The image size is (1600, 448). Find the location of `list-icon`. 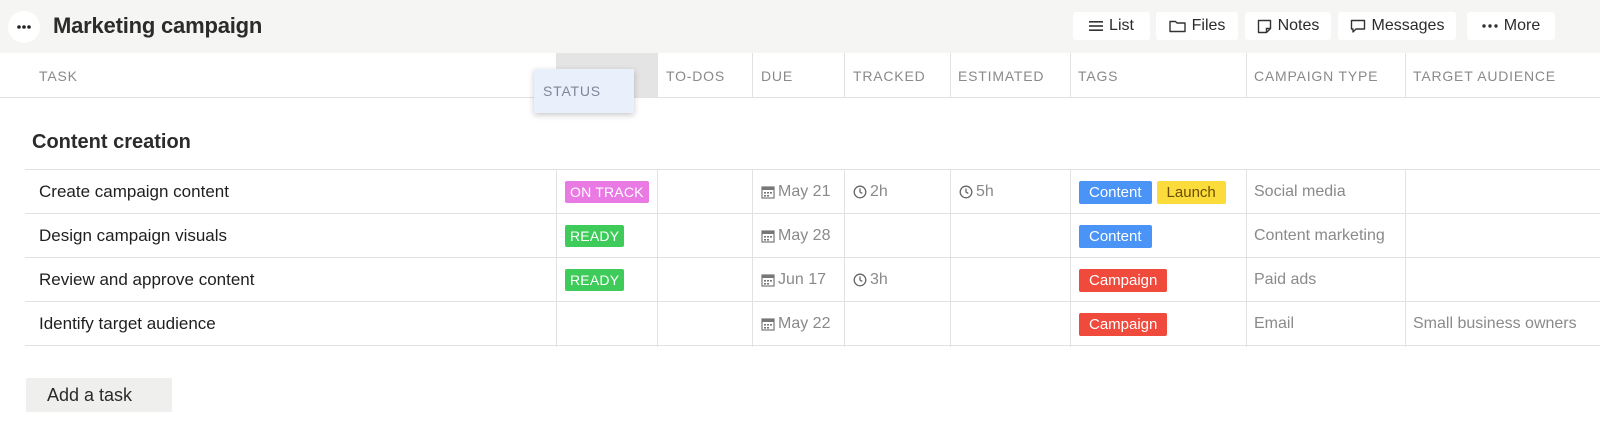

list-icon is located at coordinates (1096, 26).